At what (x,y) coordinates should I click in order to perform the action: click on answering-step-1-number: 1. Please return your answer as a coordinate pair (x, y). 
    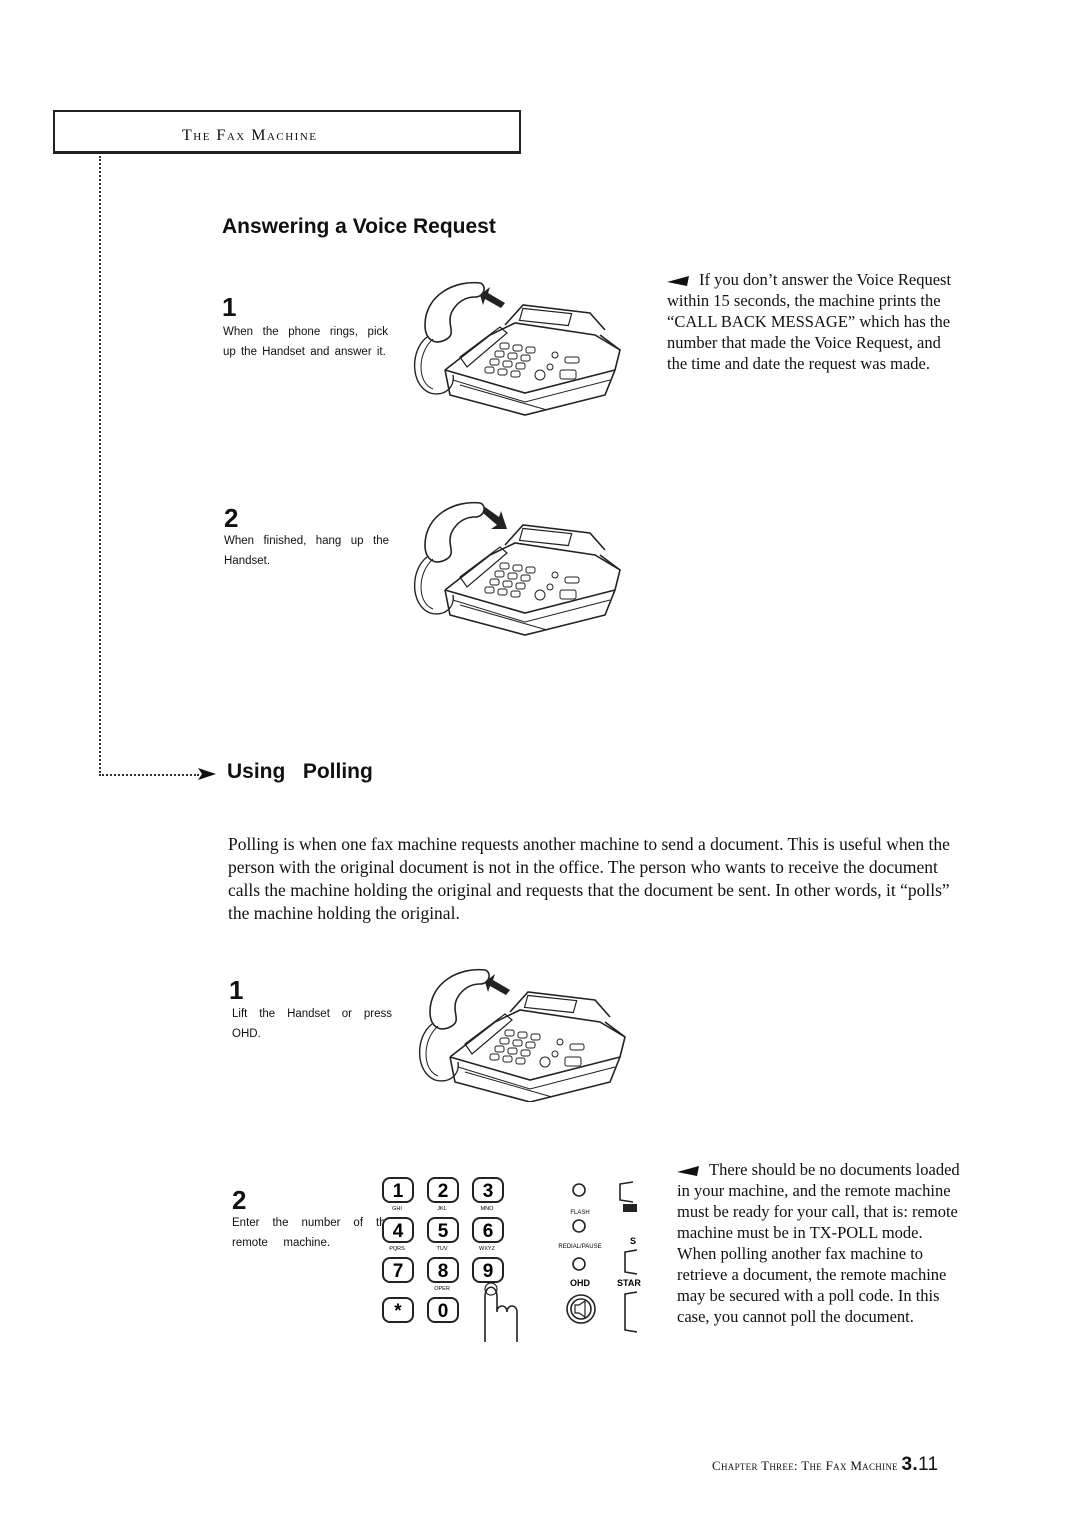
    Looking at the image, I should click on (229, 307).